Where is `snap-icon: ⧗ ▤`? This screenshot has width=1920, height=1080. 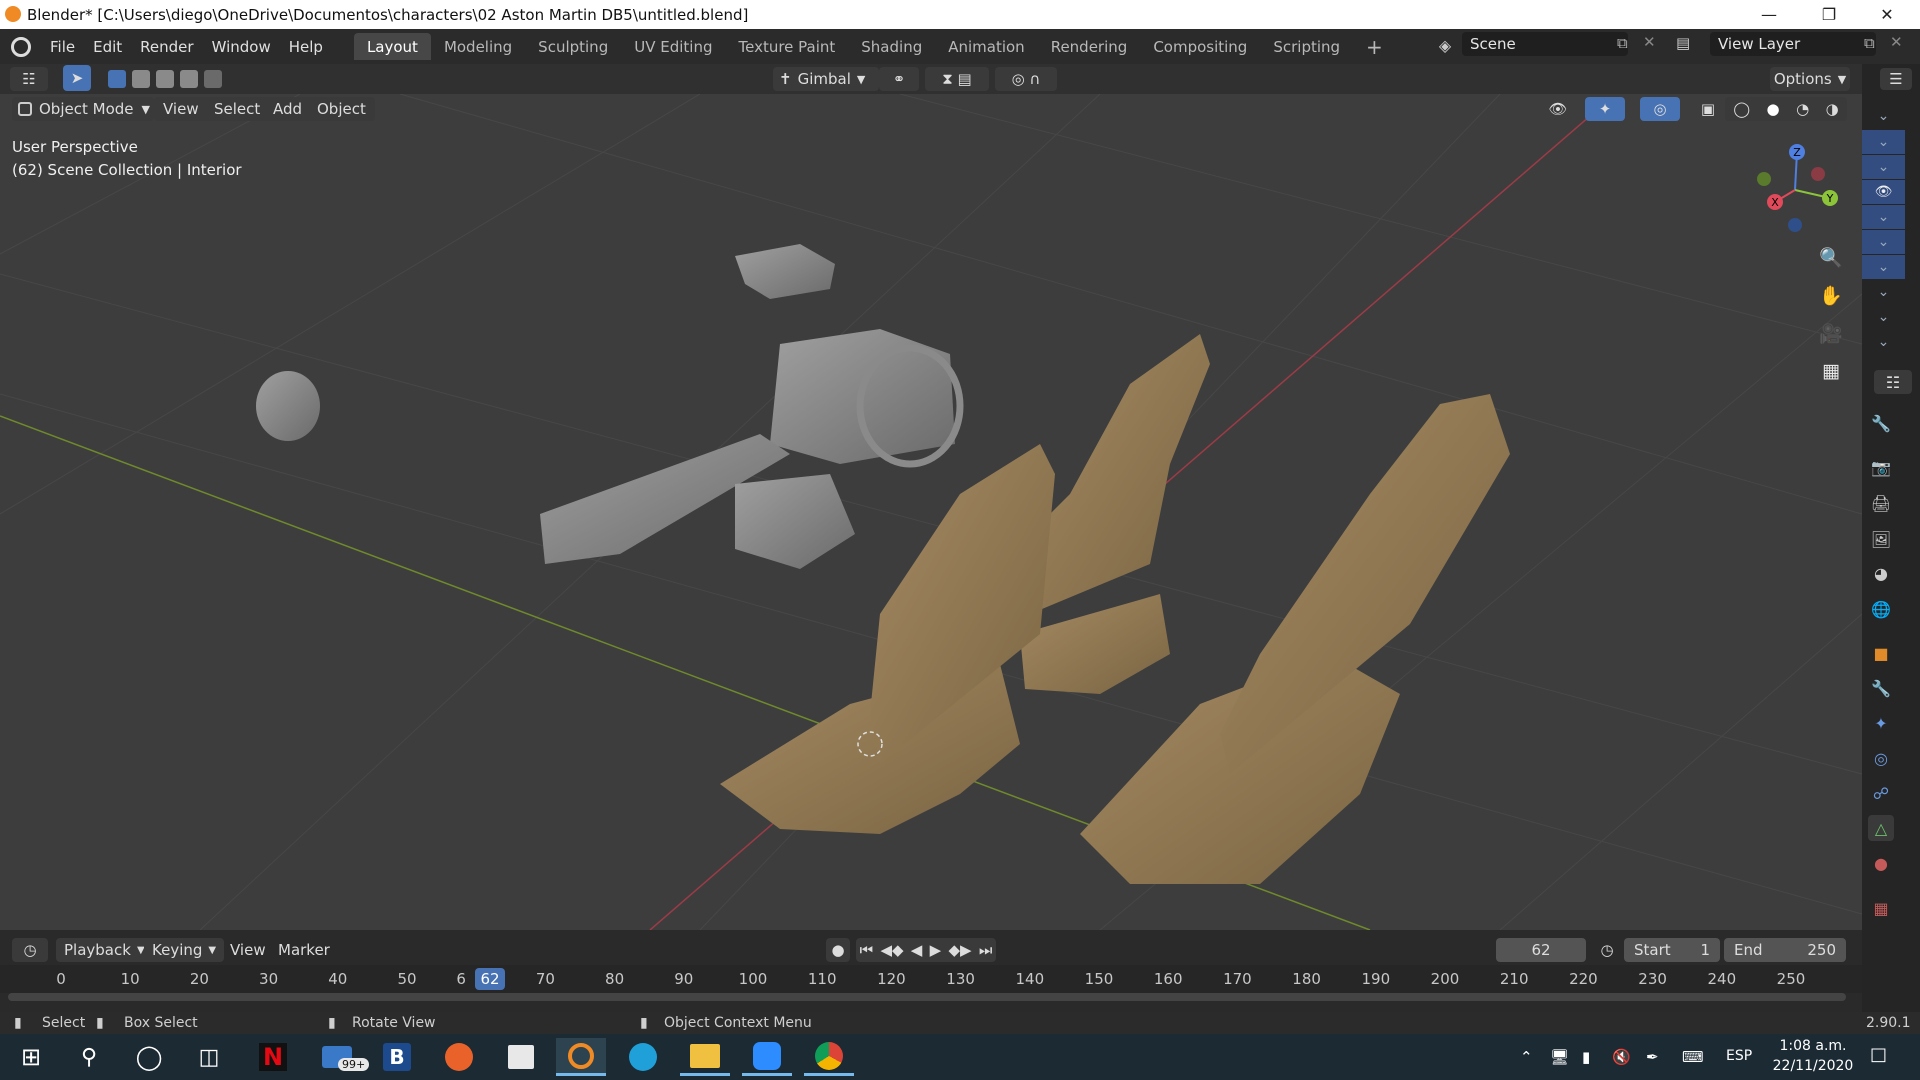
snap-icon: ⧗ ▤ is located at coordinates (957, 79).